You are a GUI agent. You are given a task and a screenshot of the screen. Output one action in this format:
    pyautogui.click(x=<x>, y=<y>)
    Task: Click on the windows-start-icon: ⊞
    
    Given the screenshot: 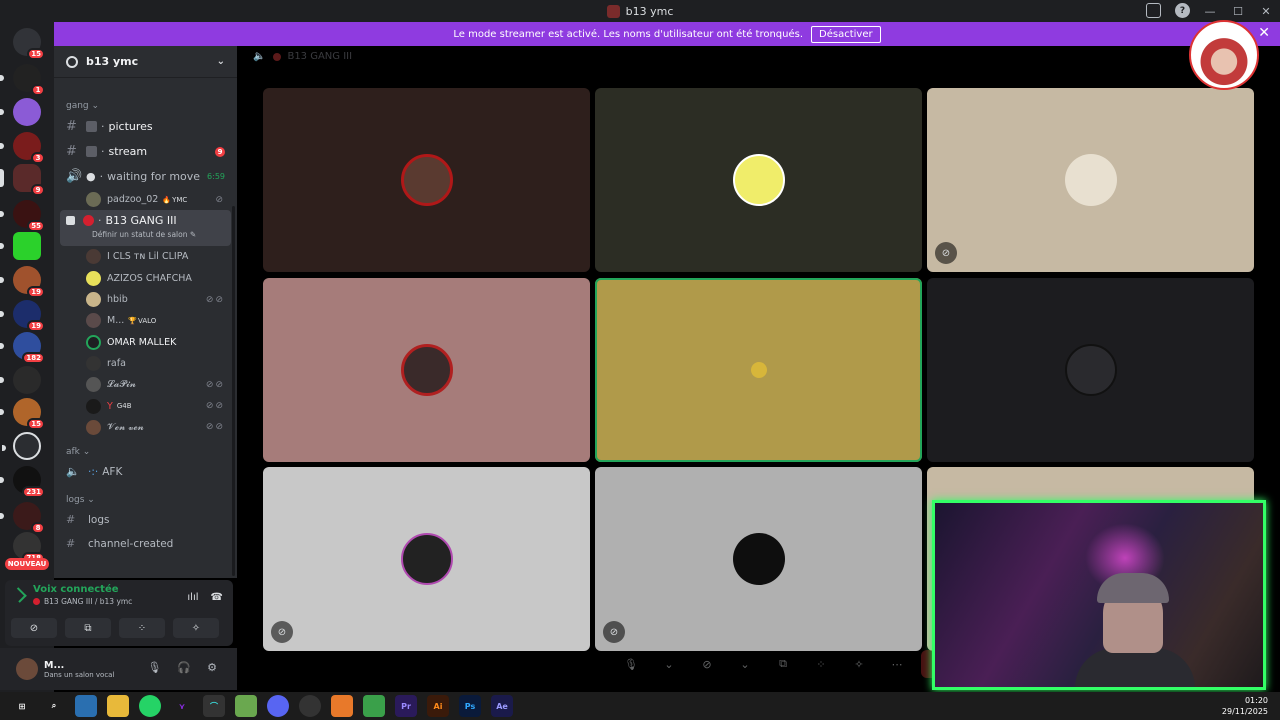 What is the action you would take?
    pyautogui.click(x=22, y=706)
    